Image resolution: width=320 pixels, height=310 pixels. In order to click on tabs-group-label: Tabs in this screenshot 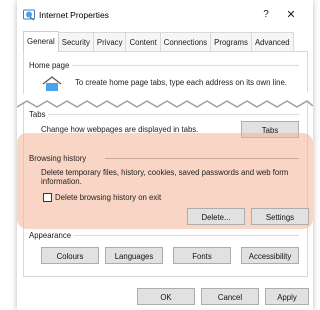, I will do `click(39, 114)`.